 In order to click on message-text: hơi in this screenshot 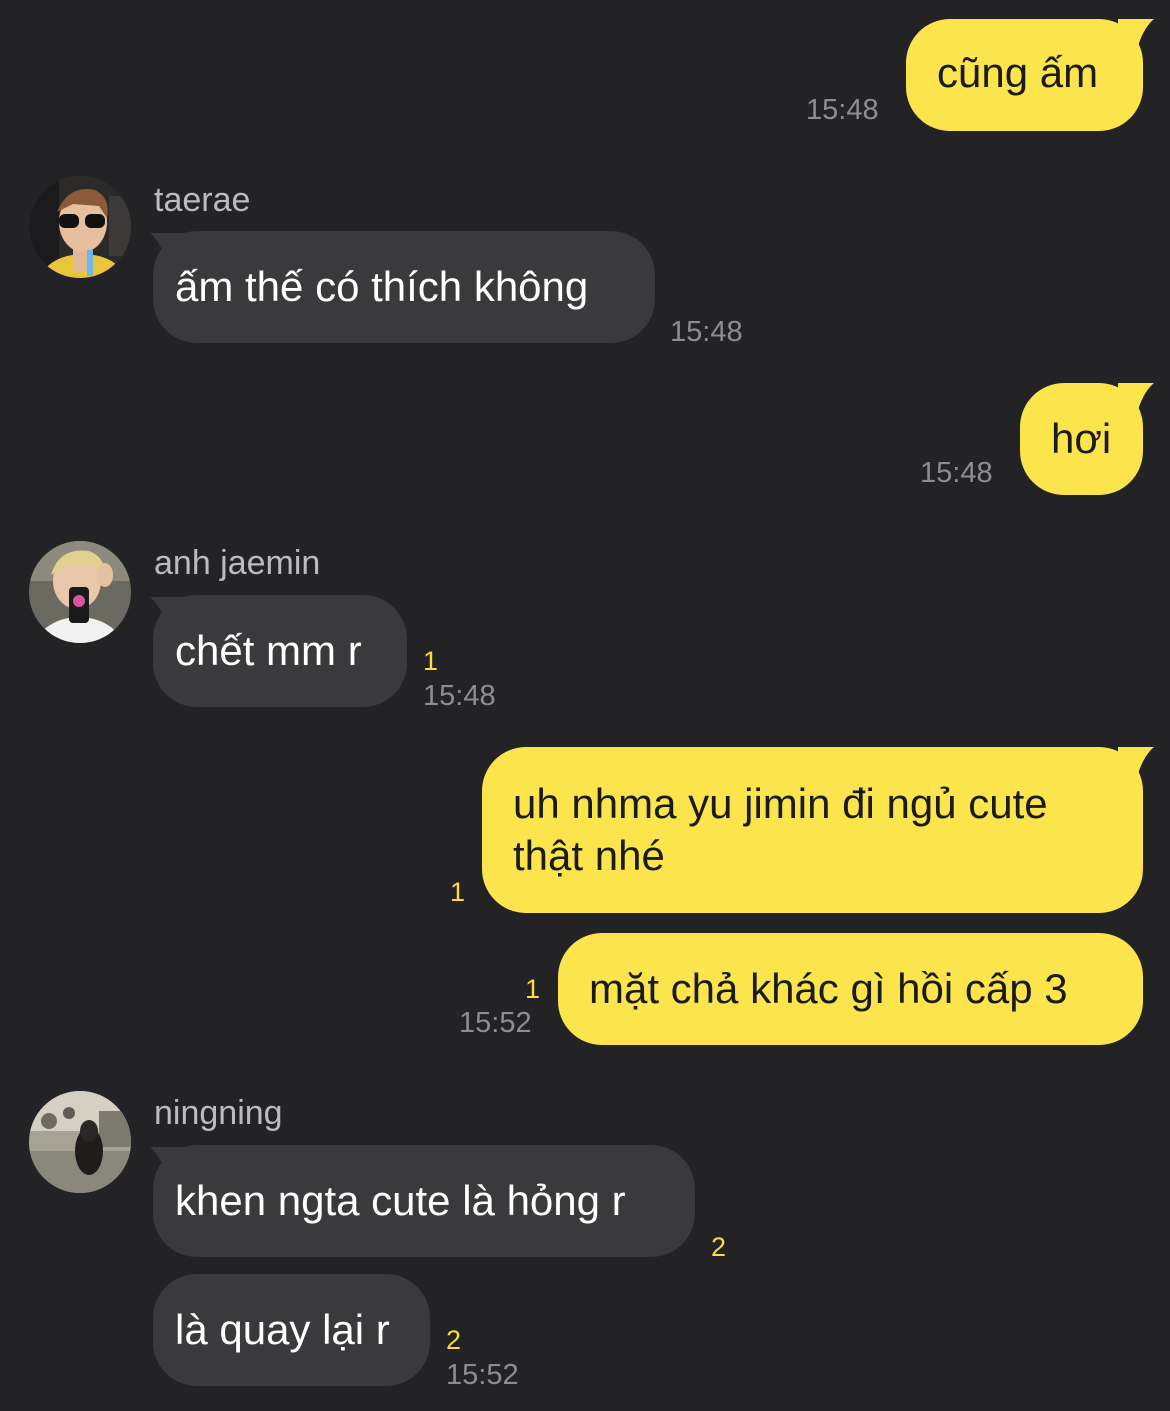, I will do `click(1081, 438)`.